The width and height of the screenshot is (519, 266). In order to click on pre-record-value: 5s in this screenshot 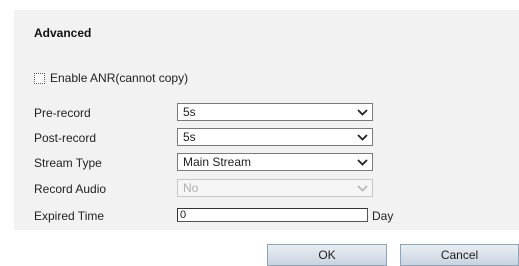, I will do `click(189, 112)`.